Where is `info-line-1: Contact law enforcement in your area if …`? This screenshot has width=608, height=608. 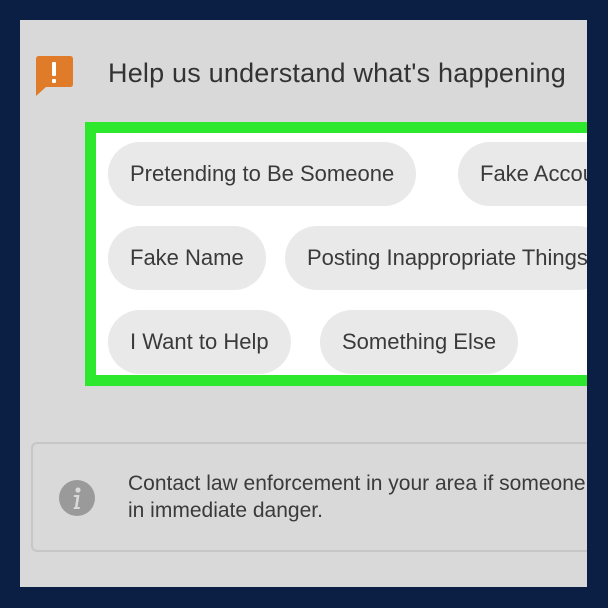 info-line-1: Contact law enforcement in your area if … is located at coordinates (357, 483).